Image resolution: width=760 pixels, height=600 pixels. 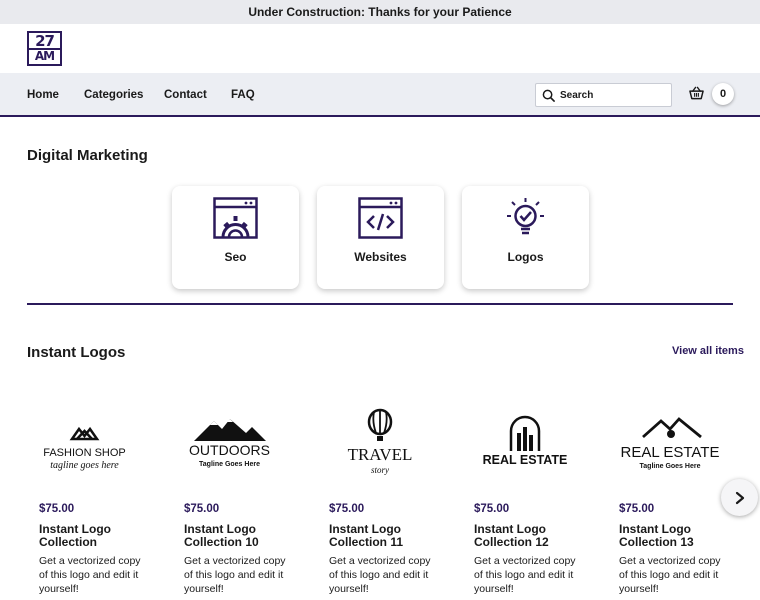 What do you see at coordinates (380, 454) in the screenshot?
I see `logo-wordmark: TRAVEL` at bounding box center [380, 454].